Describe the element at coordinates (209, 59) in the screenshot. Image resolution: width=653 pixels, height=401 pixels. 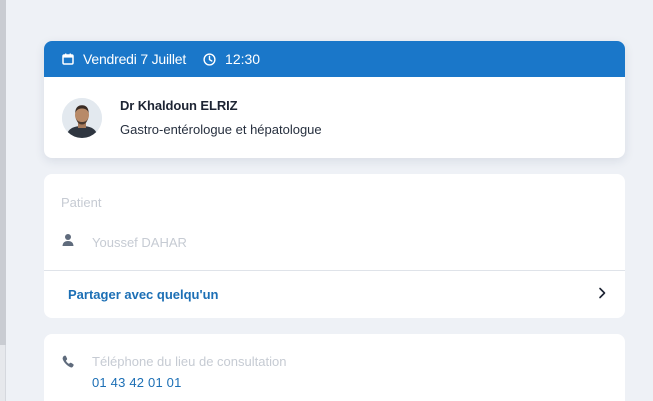
I see `clock-icon` at that location.